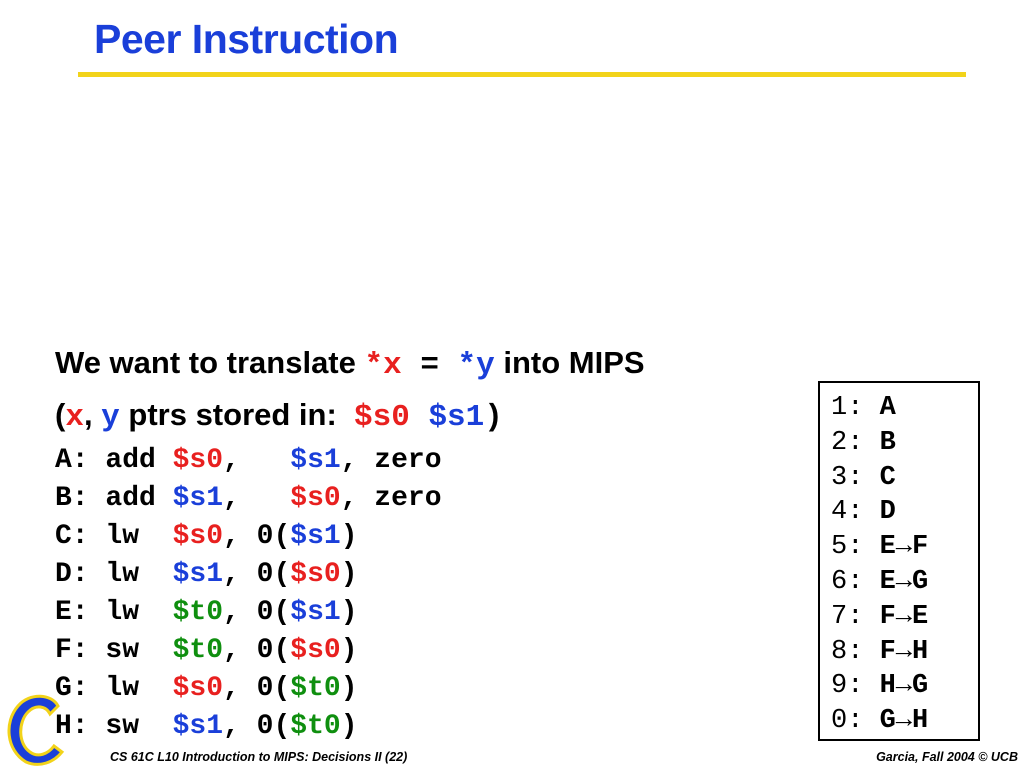 This screenshot has width=1024, height=768. Describe the element at coordinates (855, 616) in the screenshot. I see `answer-number: 7:` at that location.